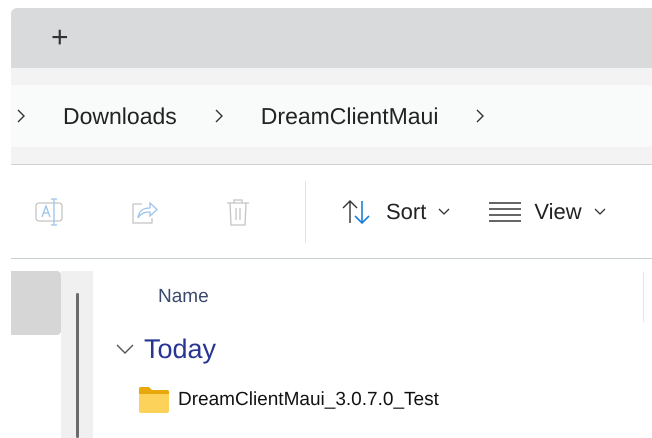  Describe the element at coordinates (77, 365) in the screenshot. I see `scrollbar-thumb` at that location.